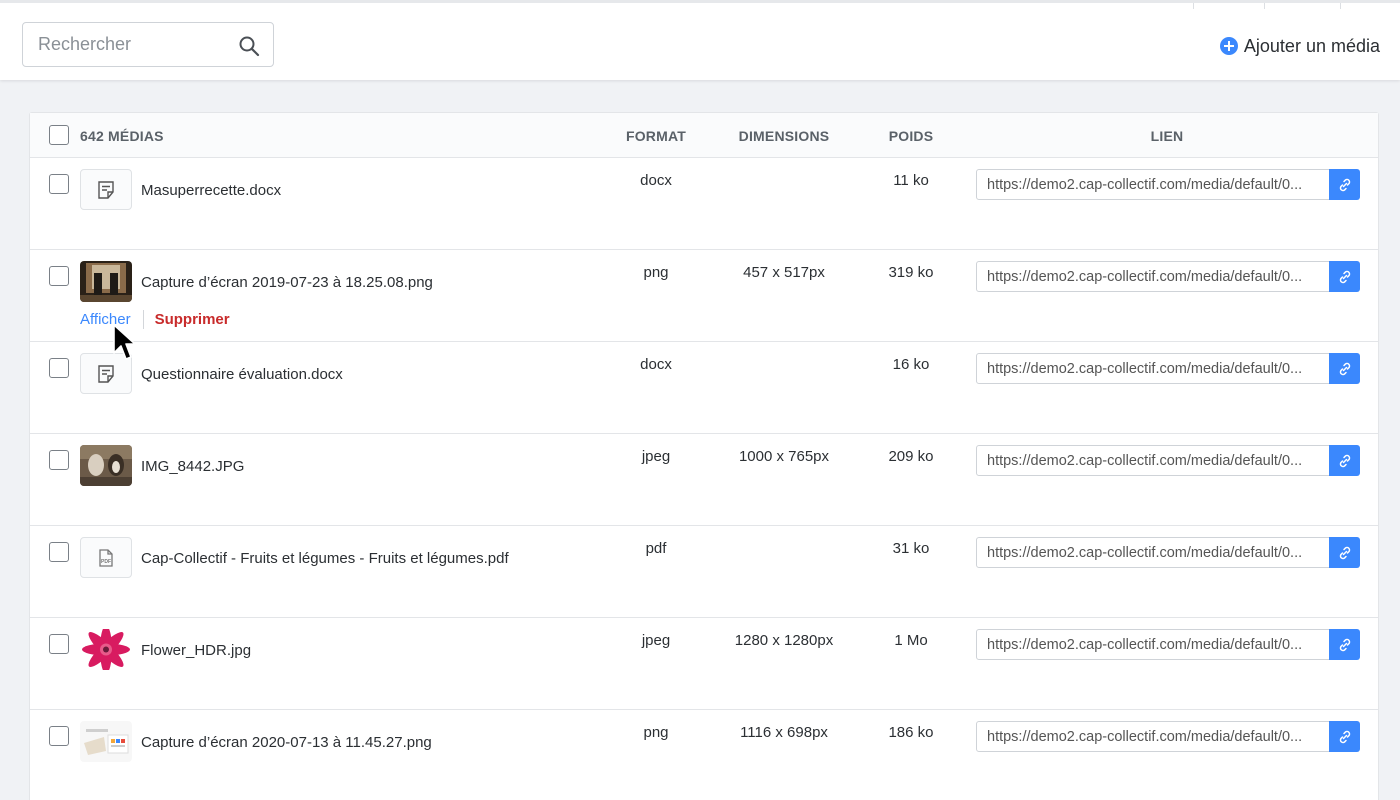 The height and width of the screenshot is (800, 1400). What do you see at coordinates (106, 562) in the screenshot?
I see `svg-text: PDF` at bounding box center [106, 562].